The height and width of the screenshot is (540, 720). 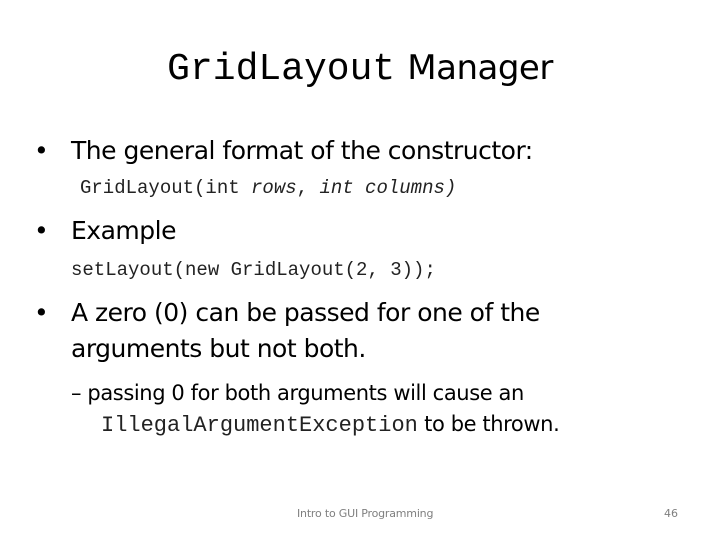 What do you see at coordinates (365, 513) in the screenshot?
I see `footer-title: Intro to GUI Programming` at bounding box center [365, 513].